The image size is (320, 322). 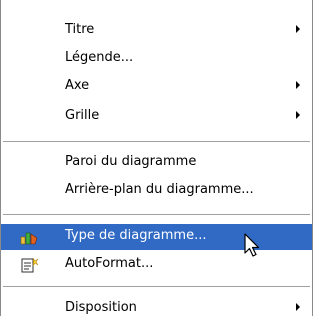 What do you see at coordinates (156, 309) in the screenshot?
I see `menu-item-disposition: Disposition` at bounding box center [156, 309].